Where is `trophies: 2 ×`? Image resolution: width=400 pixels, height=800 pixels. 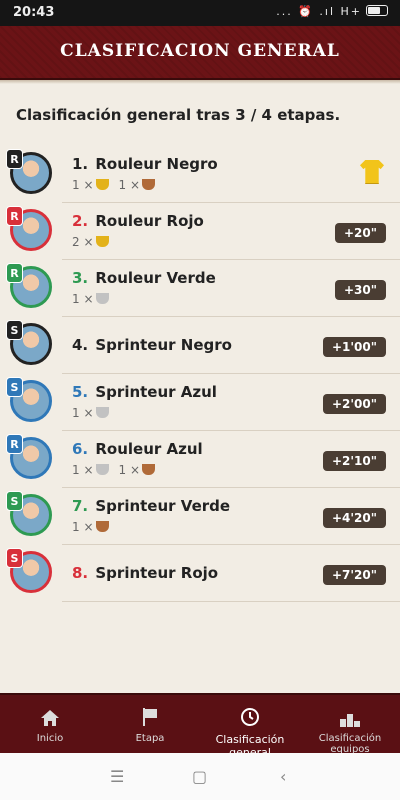 trophies: 2 × is located at coordinates (95, 242).